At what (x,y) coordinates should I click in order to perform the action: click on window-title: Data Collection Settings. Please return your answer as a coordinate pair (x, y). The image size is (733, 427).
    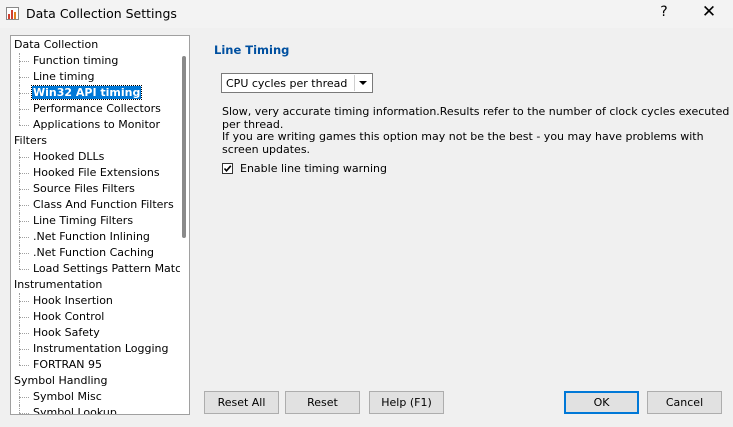
    Looking at the image, I should click on (101, 13).